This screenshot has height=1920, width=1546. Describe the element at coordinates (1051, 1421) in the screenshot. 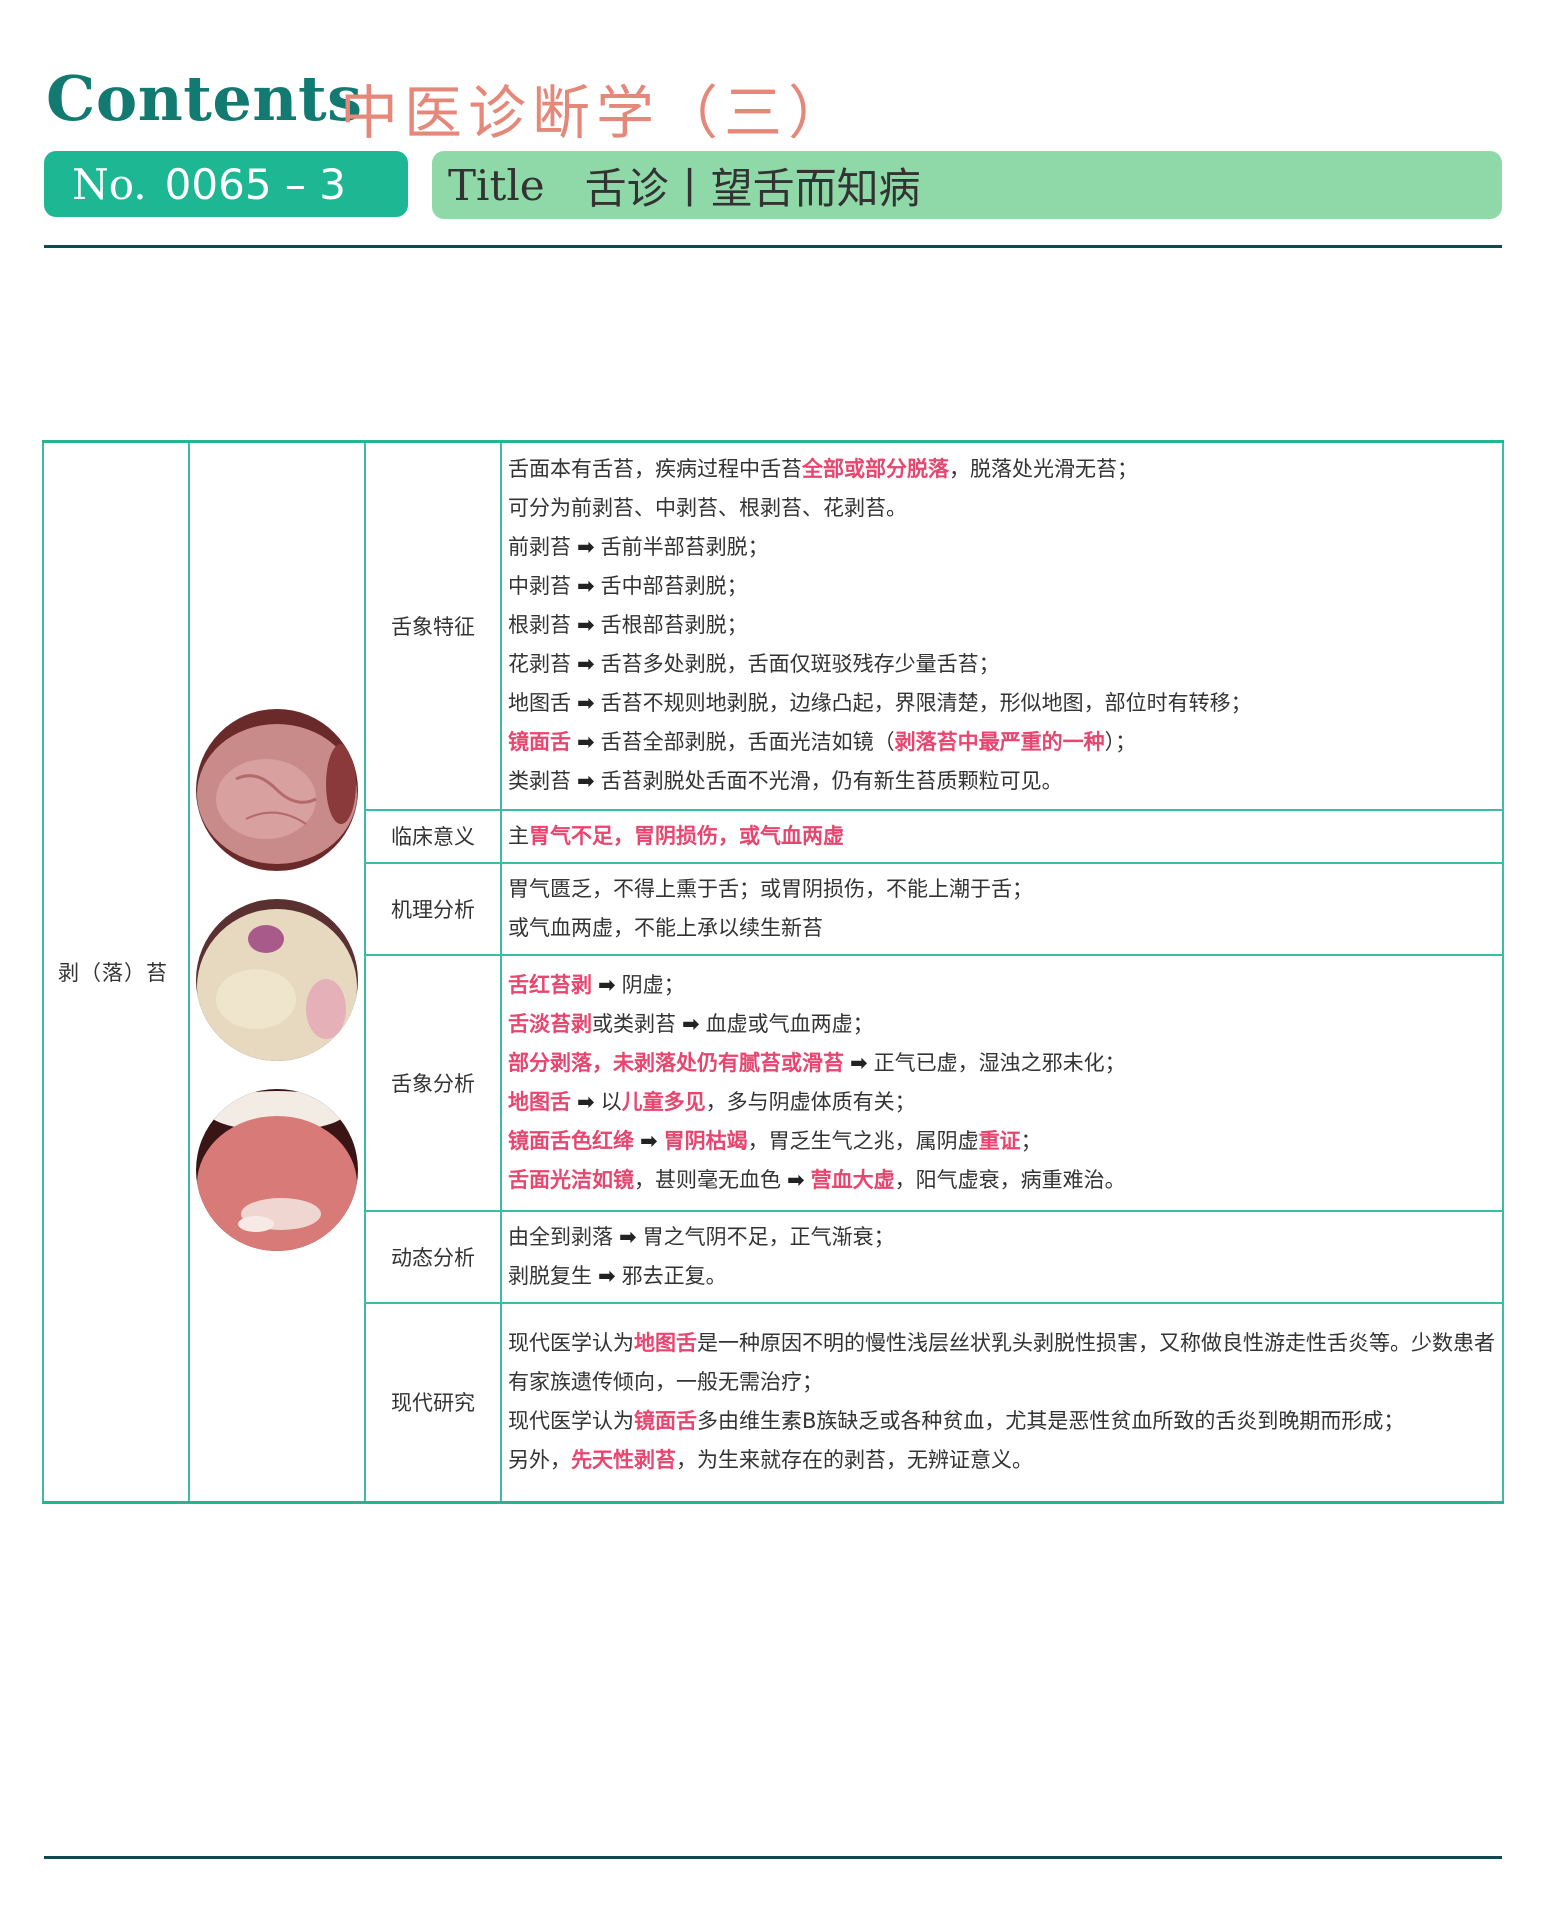

I see `text-segment: 多由维生素B族缺乏或各种贫血，尤其是恶性贫血所致的舌炎到晚期而形成；` at that location.